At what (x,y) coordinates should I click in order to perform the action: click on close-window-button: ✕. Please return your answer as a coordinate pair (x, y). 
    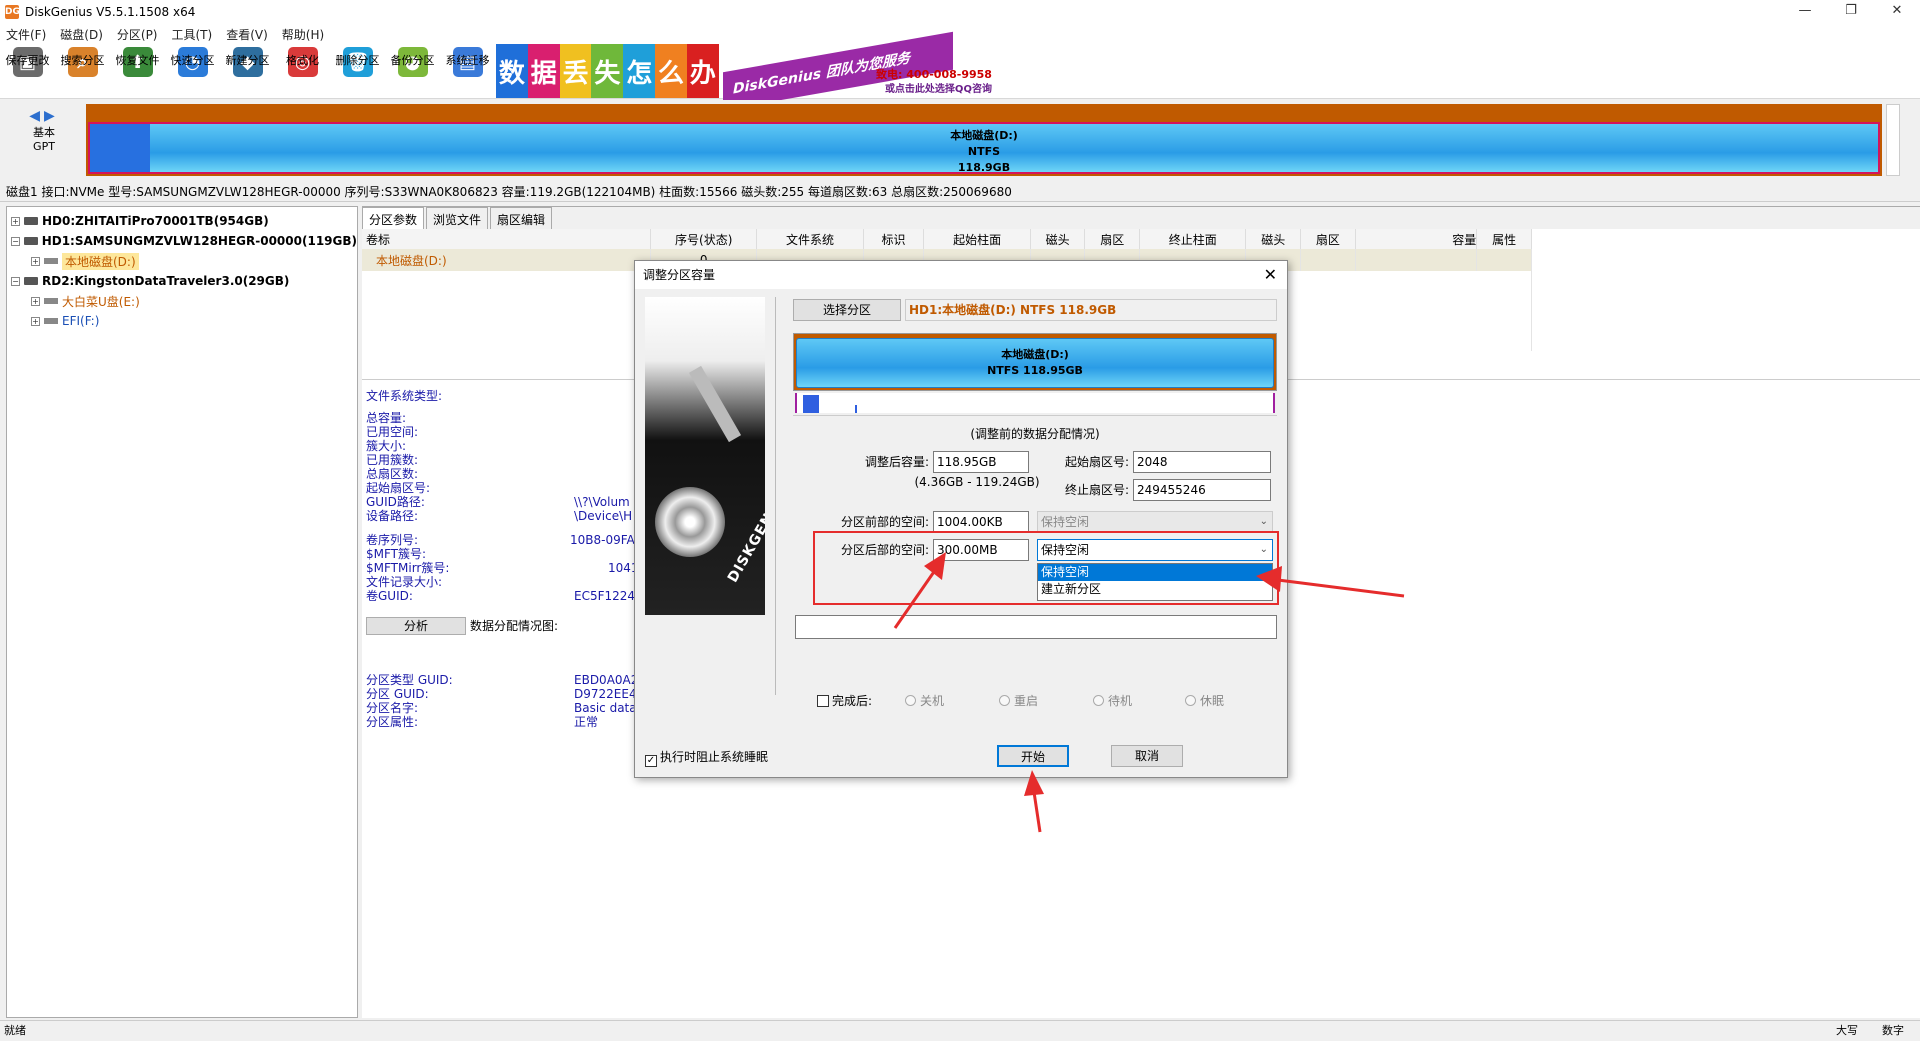
    Looking at the image, I should click on (1897, 12).